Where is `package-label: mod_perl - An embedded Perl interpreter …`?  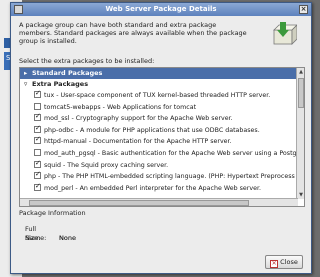
package-label: mod_perl - An embedded Perl interpreter … is located at coordinates (152, 188).